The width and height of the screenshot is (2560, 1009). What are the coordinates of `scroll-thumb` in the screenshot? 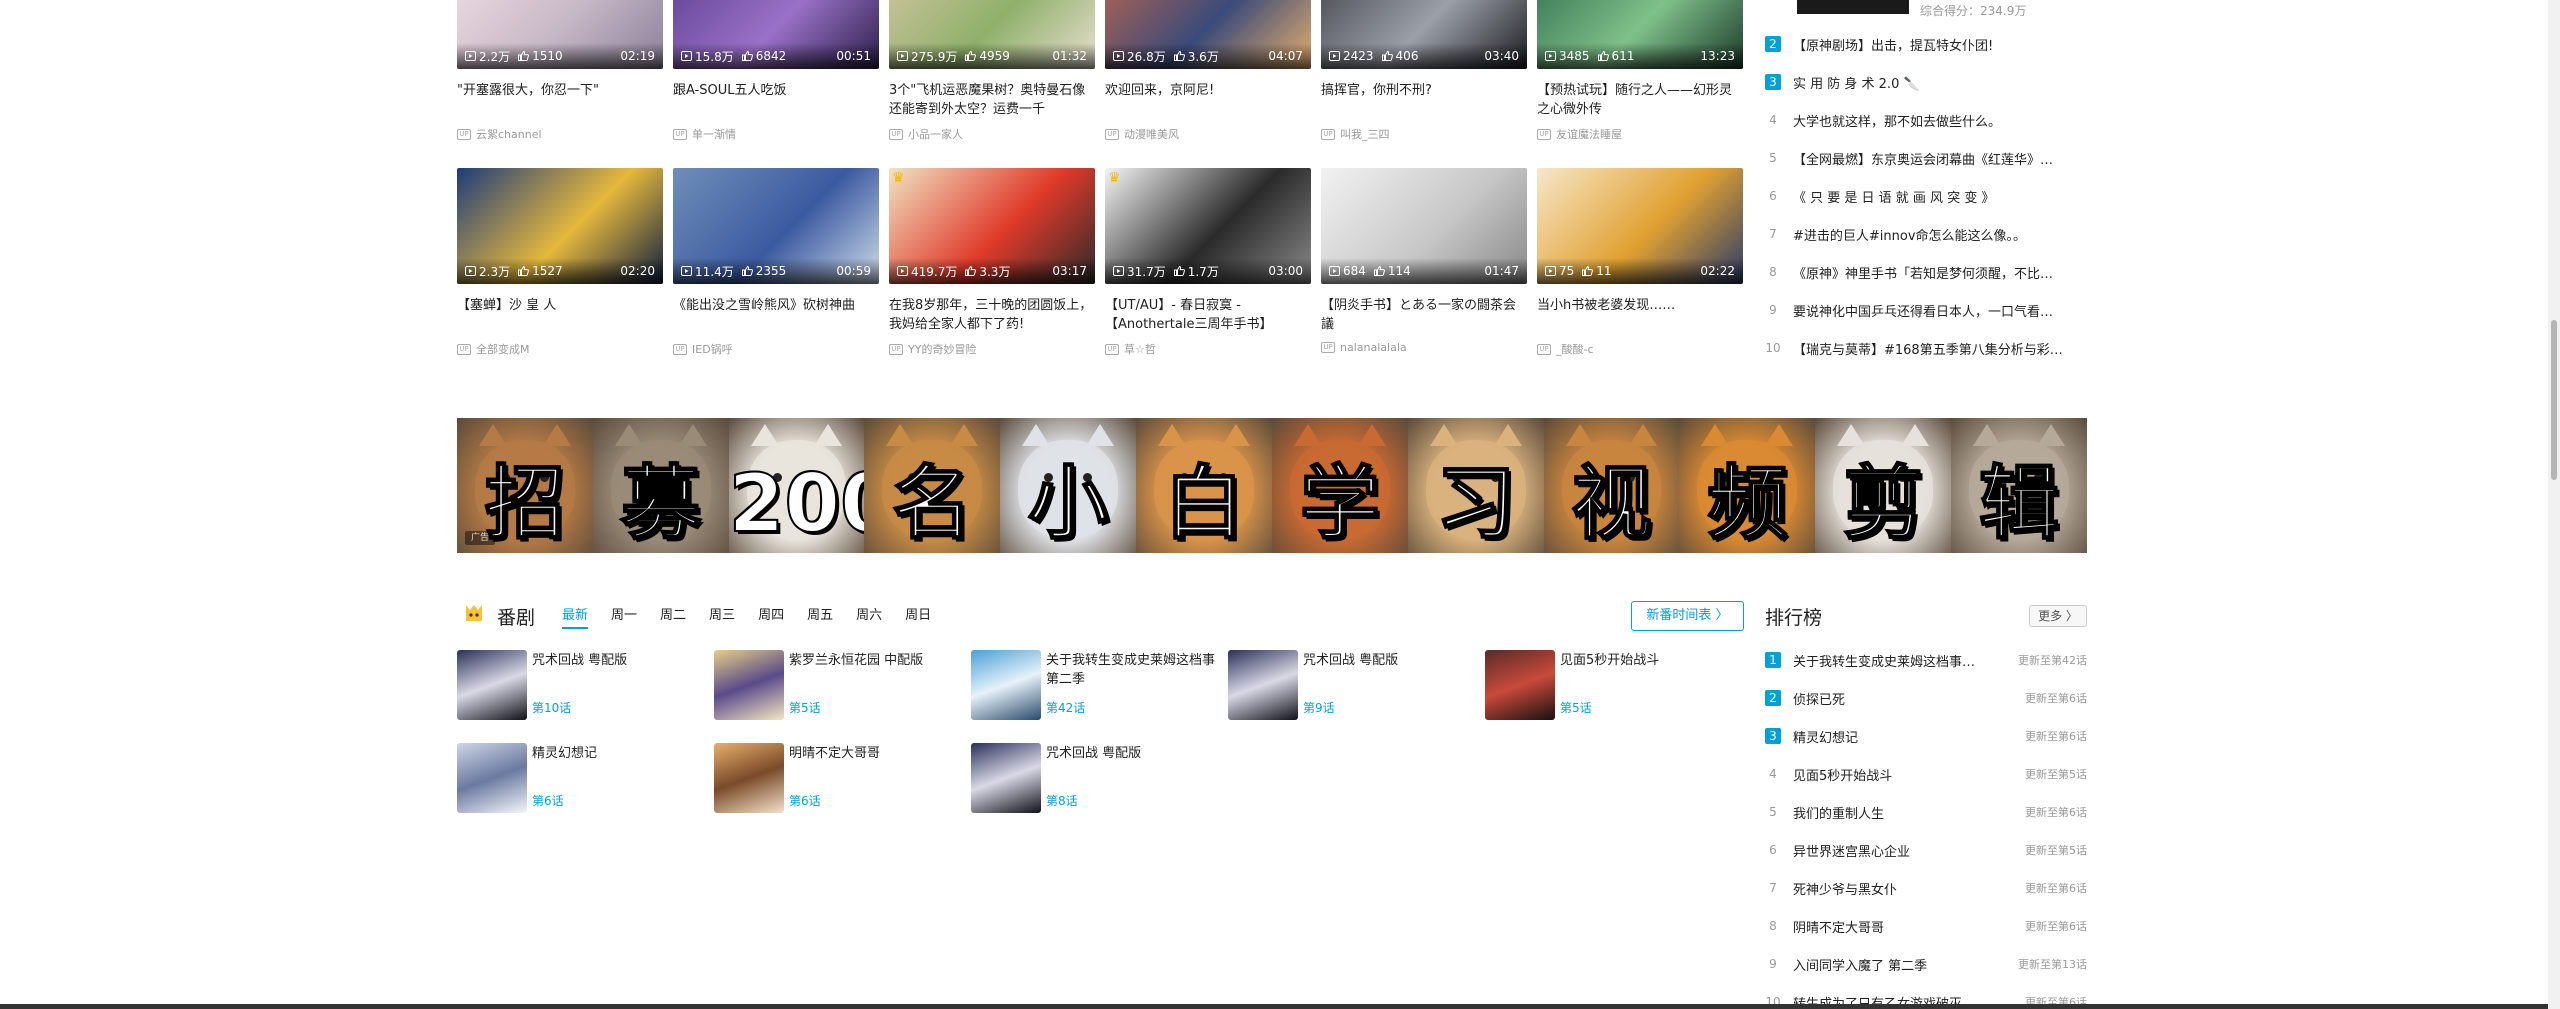 It's located at (2554, 400).